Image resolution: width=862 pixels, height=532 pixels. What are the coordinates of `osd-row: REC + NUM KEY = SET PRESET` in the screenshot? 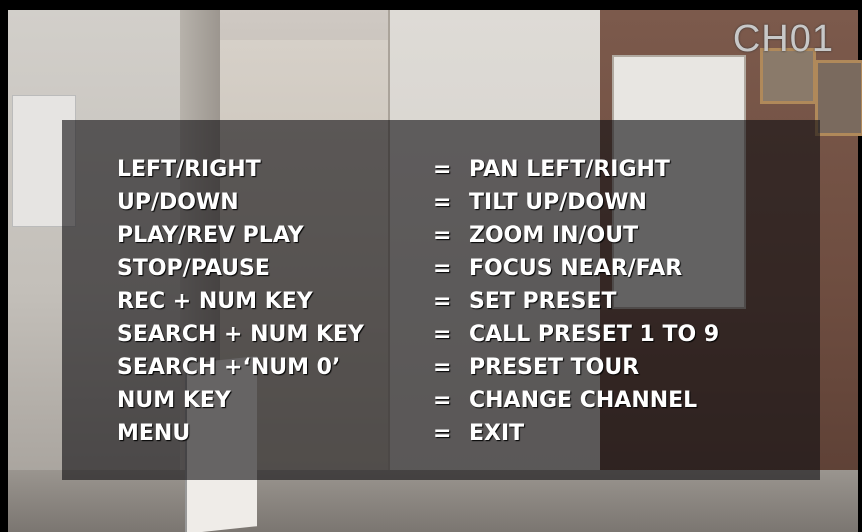 It's located at (441, 302).